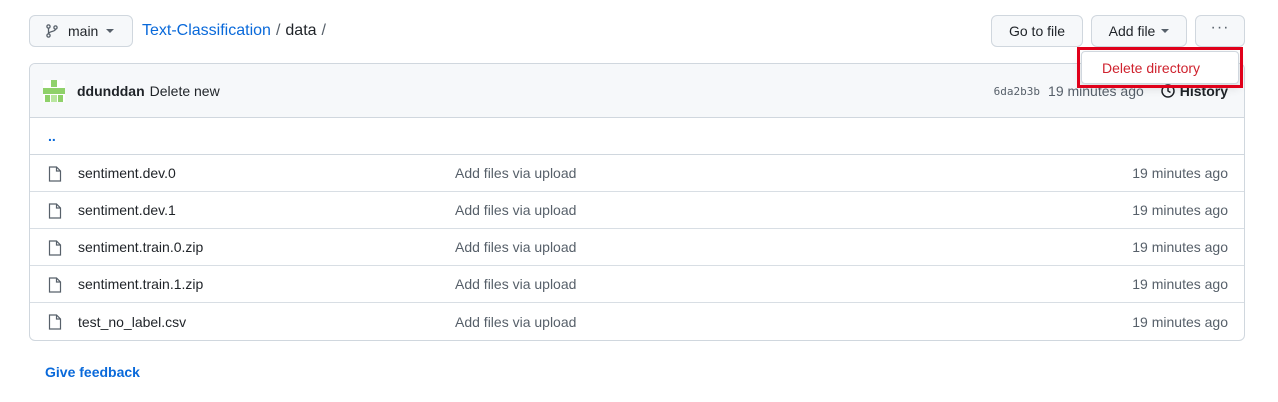 The height and width of the screenshot is (402, 1278). What do you see at coordinates (54, 90) in the screenshot?
I see `avatar` at bounding box center [54, 90].